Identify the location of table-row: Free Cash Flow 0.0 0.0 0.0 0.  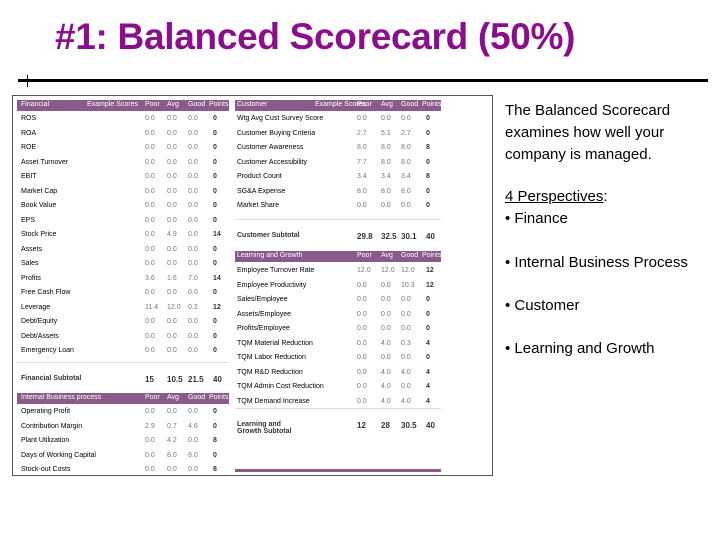
(123, 294).